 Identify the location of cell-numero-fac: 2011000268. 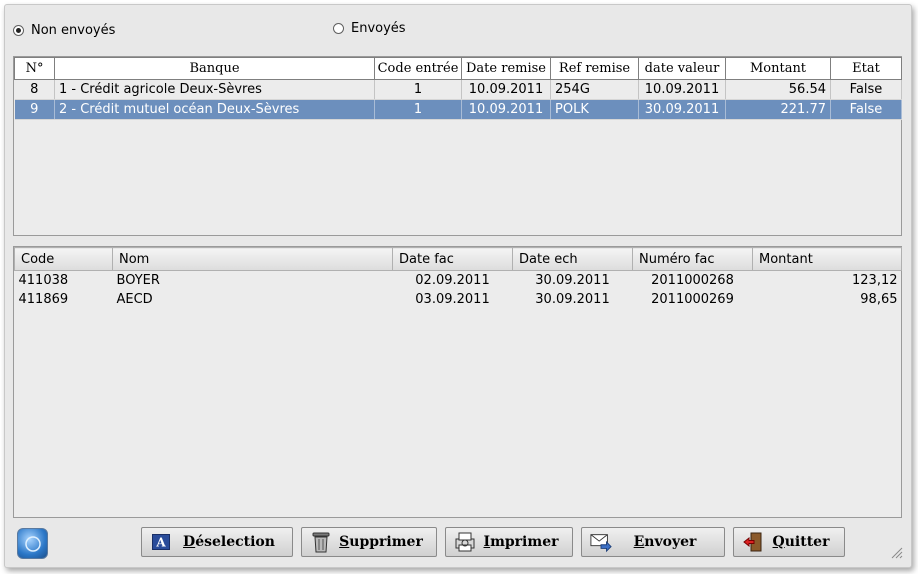
(692, 280).